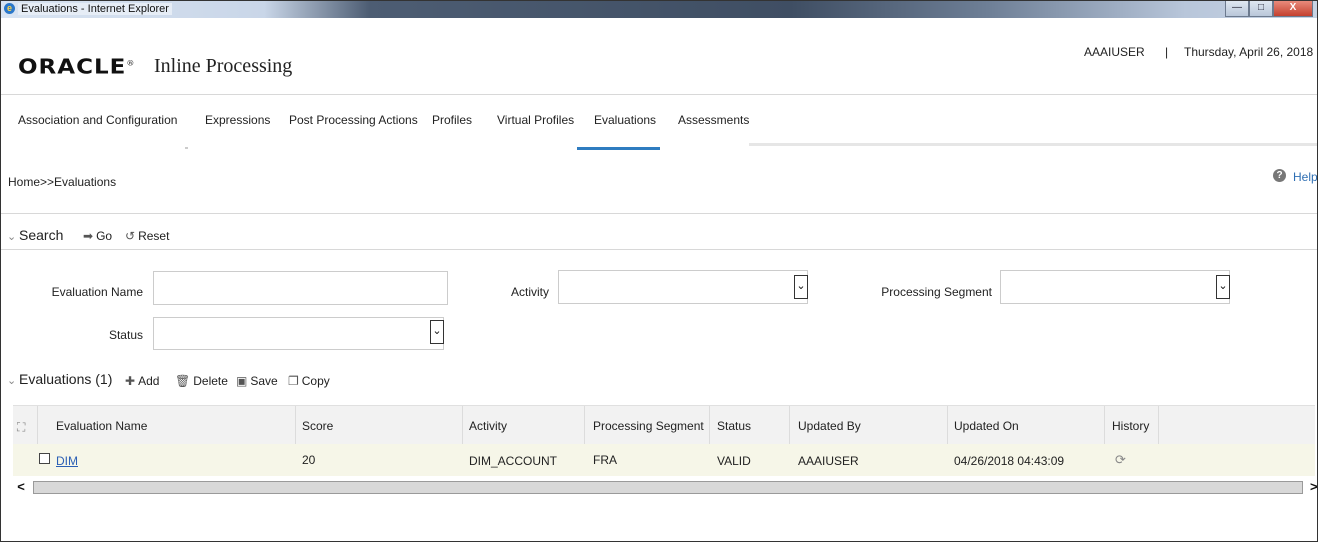 This screenshot has height=542, width=1318. Describe the element at coordinates (986, 426) in the screenshot. I see `column-header-updated-on: Updated On` at that location.